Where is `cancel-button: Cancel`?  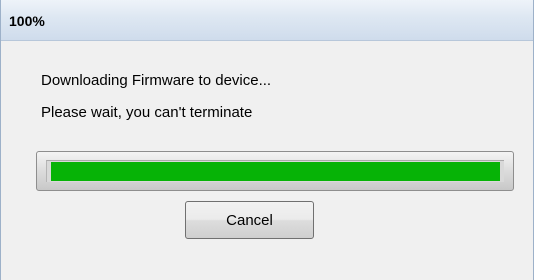 cancel-button: Cancel is located at coordinates (249, 220).